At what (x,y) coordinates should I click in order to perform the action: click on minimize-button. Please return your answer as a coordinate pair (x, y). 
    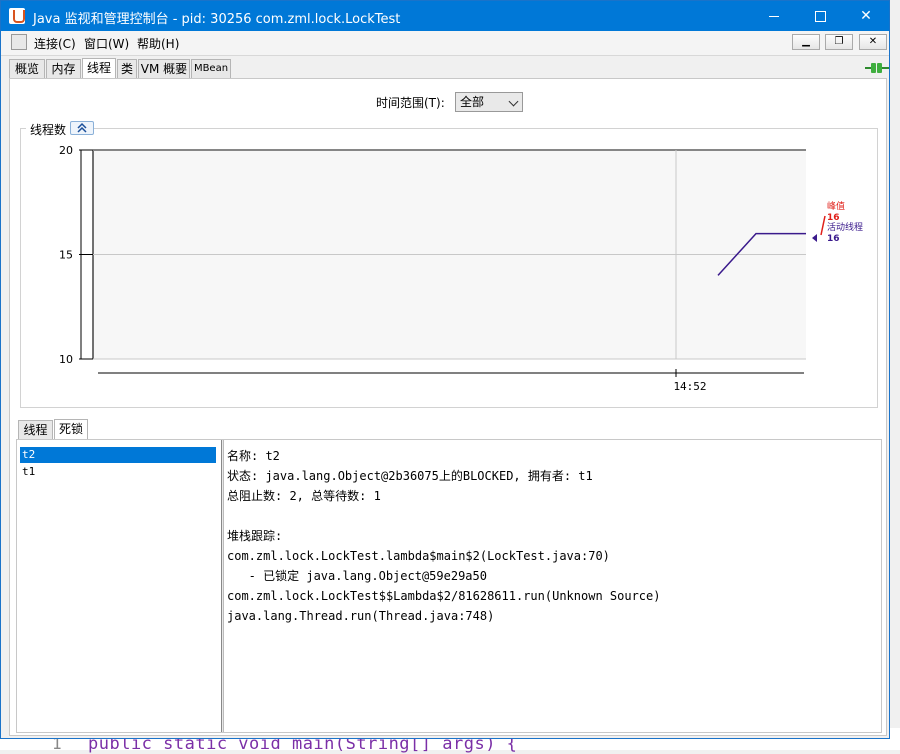
    Looking at the image, I should click on (774, 16).